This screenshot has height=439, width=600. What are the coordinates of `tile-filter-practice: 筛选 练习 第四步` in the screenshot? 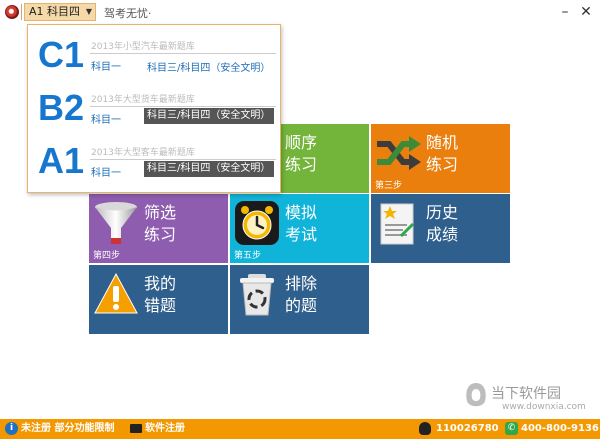 It's located at (158, 228).